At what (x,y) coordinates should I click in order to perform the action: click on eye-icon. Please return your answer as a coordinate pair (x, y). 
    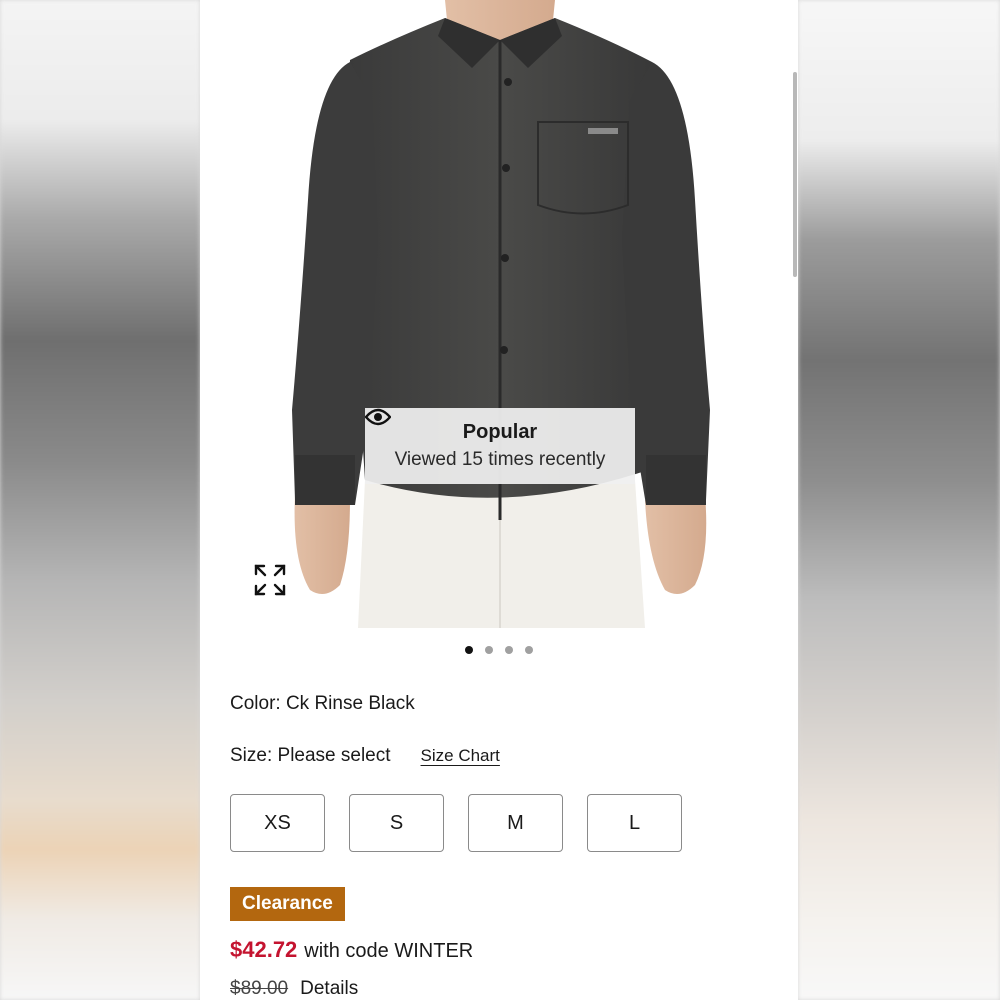
    Looking at the image, I should click on (378, 417).